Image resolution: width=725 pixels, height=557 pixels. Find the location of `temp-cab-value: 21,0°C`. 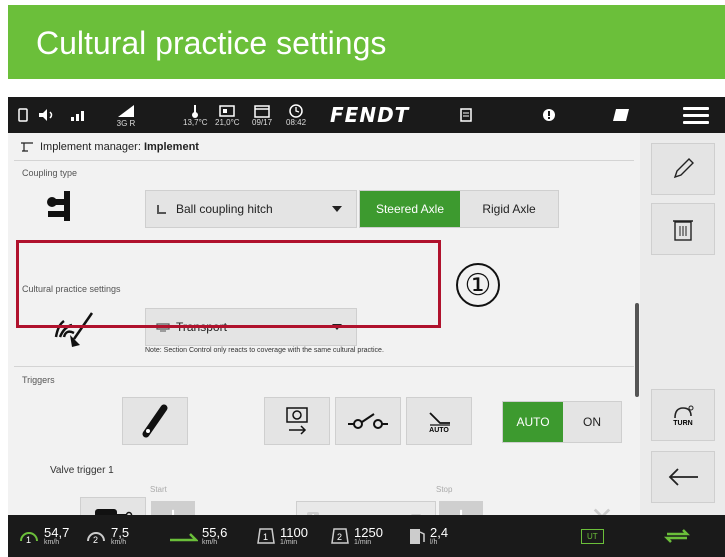

temp-cab-value: 21,0°C is located at coordinates (227, 122).